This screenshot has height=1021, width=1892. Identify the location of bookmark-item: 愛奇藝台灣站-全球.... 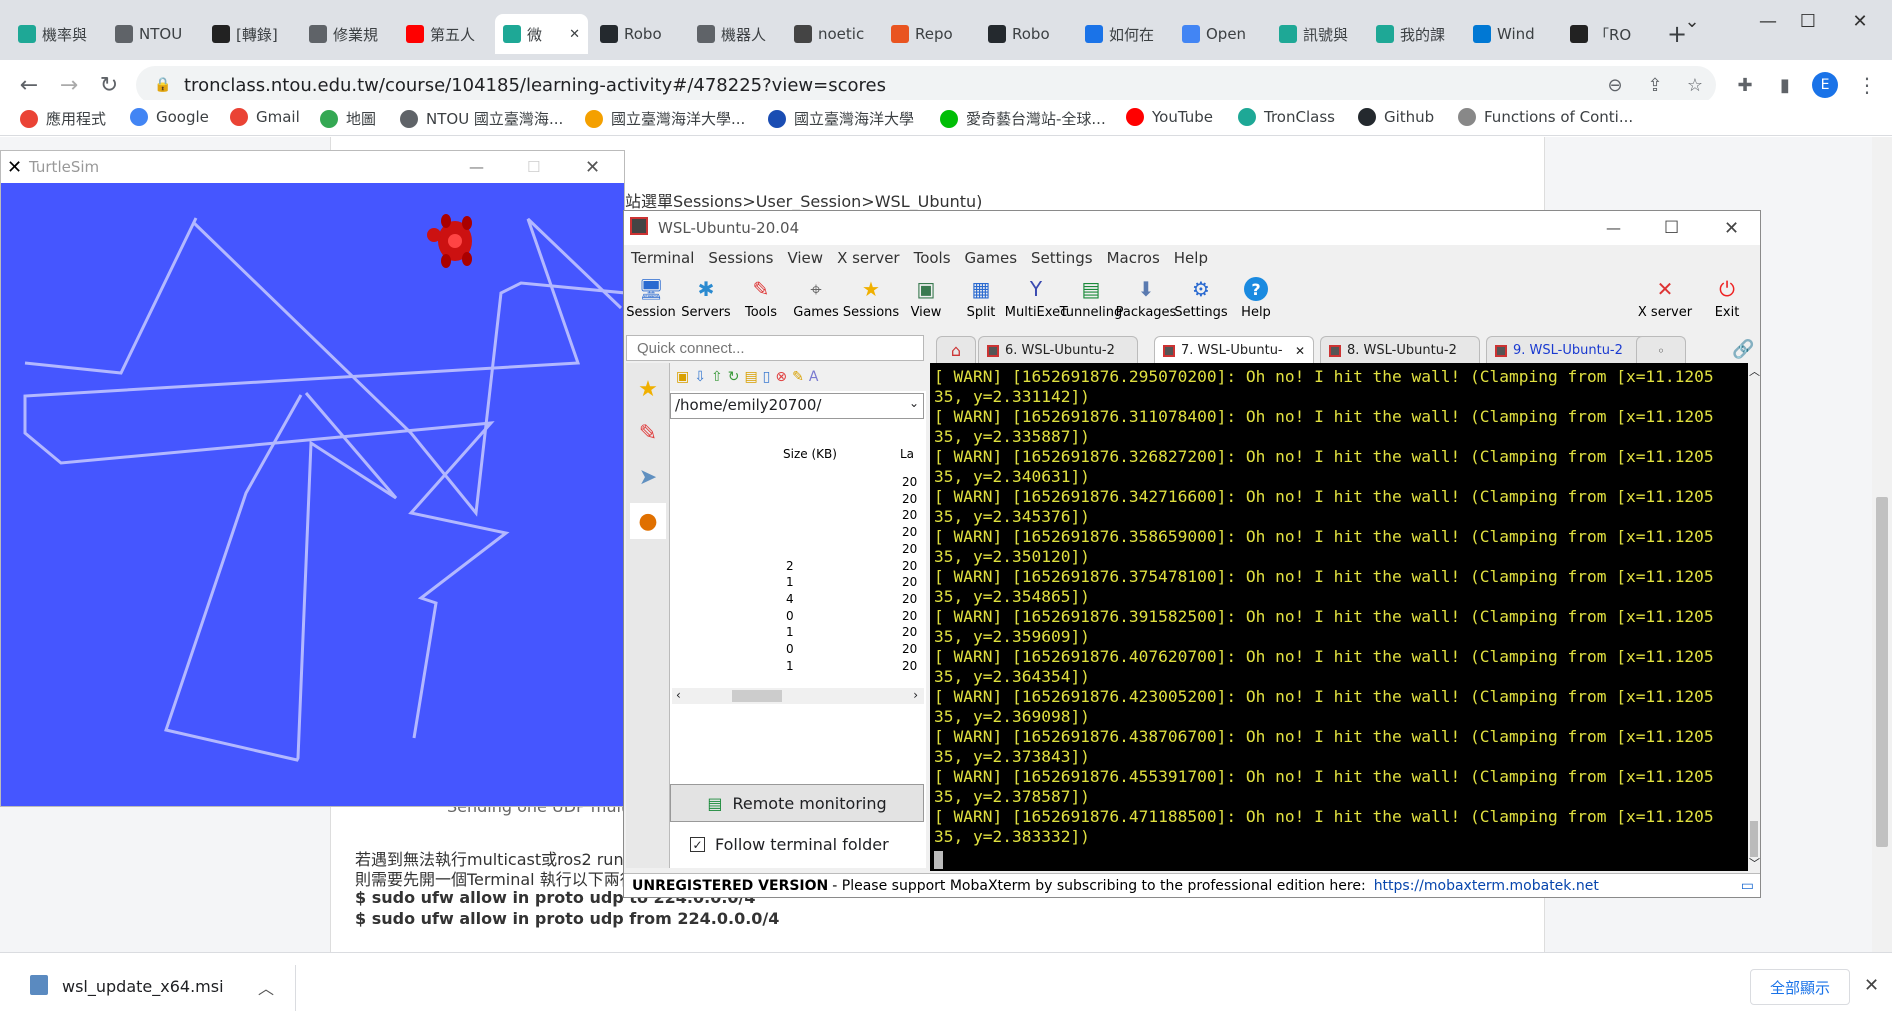
(1023, 118).